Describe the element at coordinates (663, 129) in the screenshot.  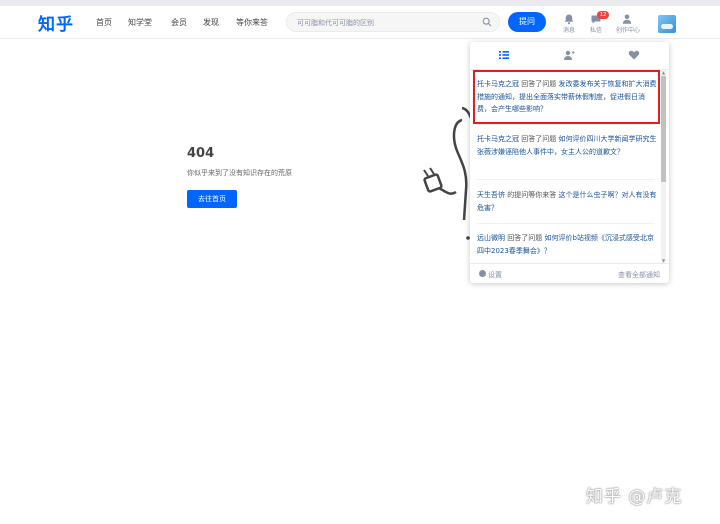
I see `scrollbar-thumb` at that location.